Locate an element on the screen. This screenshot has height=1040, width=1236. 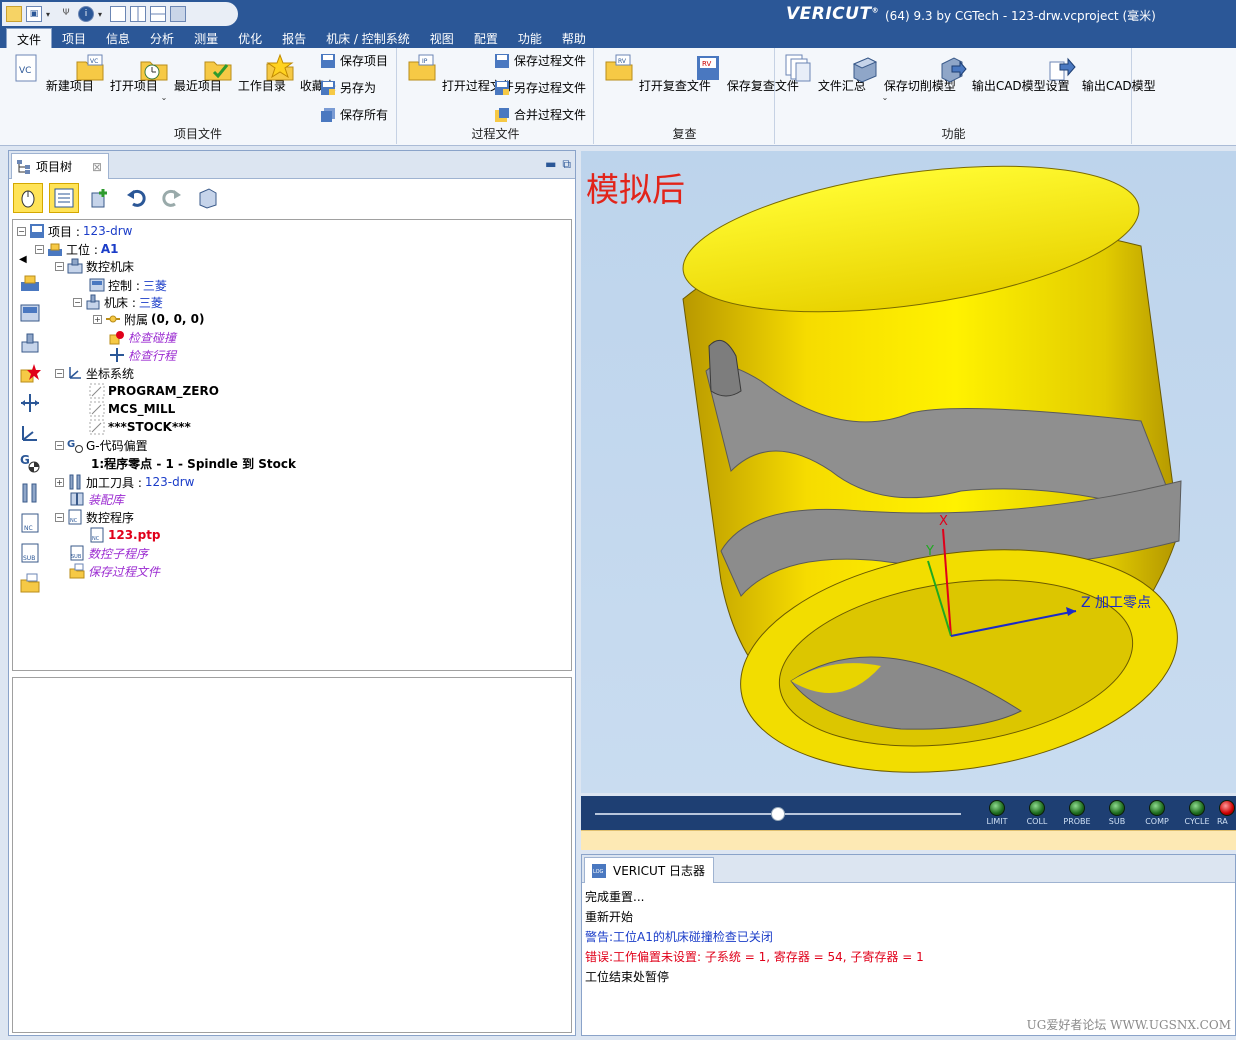
led-coll: COLL is located at coordinates (1037, 813).